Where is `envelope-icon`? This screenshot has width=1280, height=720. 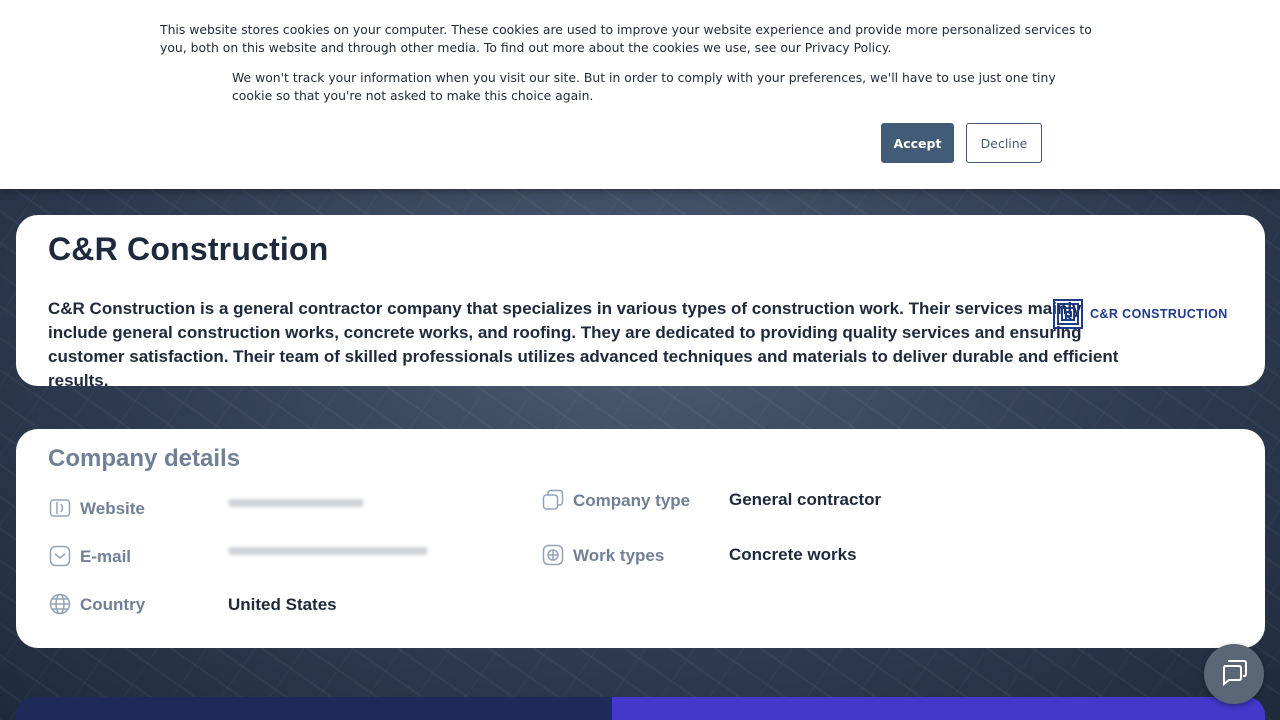 envelope-icon is located at coordinates (60, 556).